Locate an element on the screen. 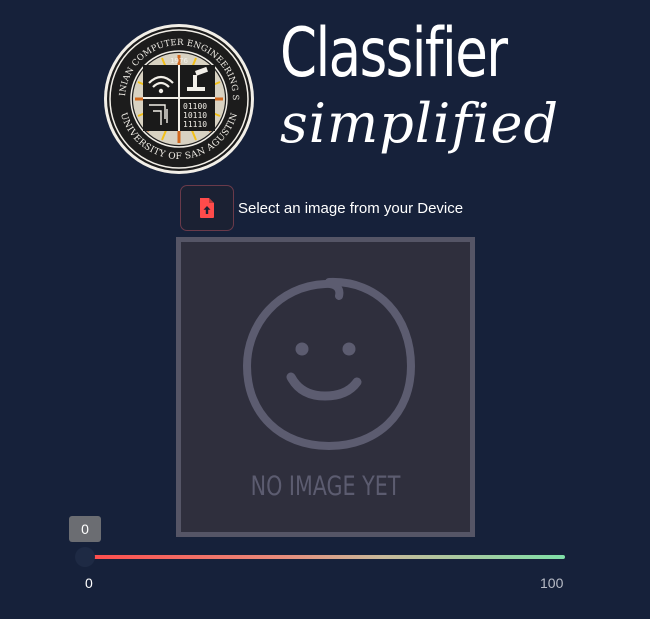  placeholder-text: NO IMAGE YET is located at coordinates (325, 486).